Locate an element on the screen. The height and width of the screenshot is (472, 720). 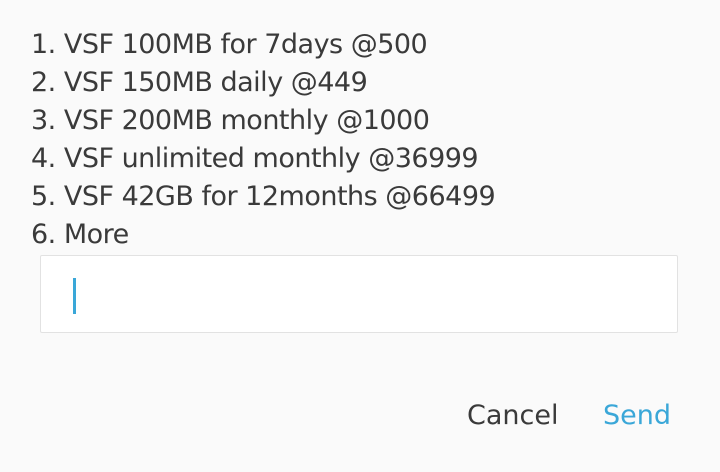
menu-option-1: 1. VSF 100MB for 7days @500 is located at coordinates (229, 44).